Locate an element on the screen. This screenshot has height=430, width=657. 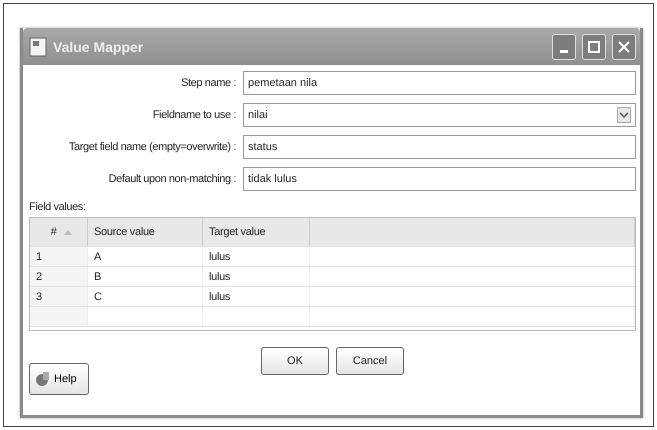
table-cell: 3 is located at coordinates (59, 296).